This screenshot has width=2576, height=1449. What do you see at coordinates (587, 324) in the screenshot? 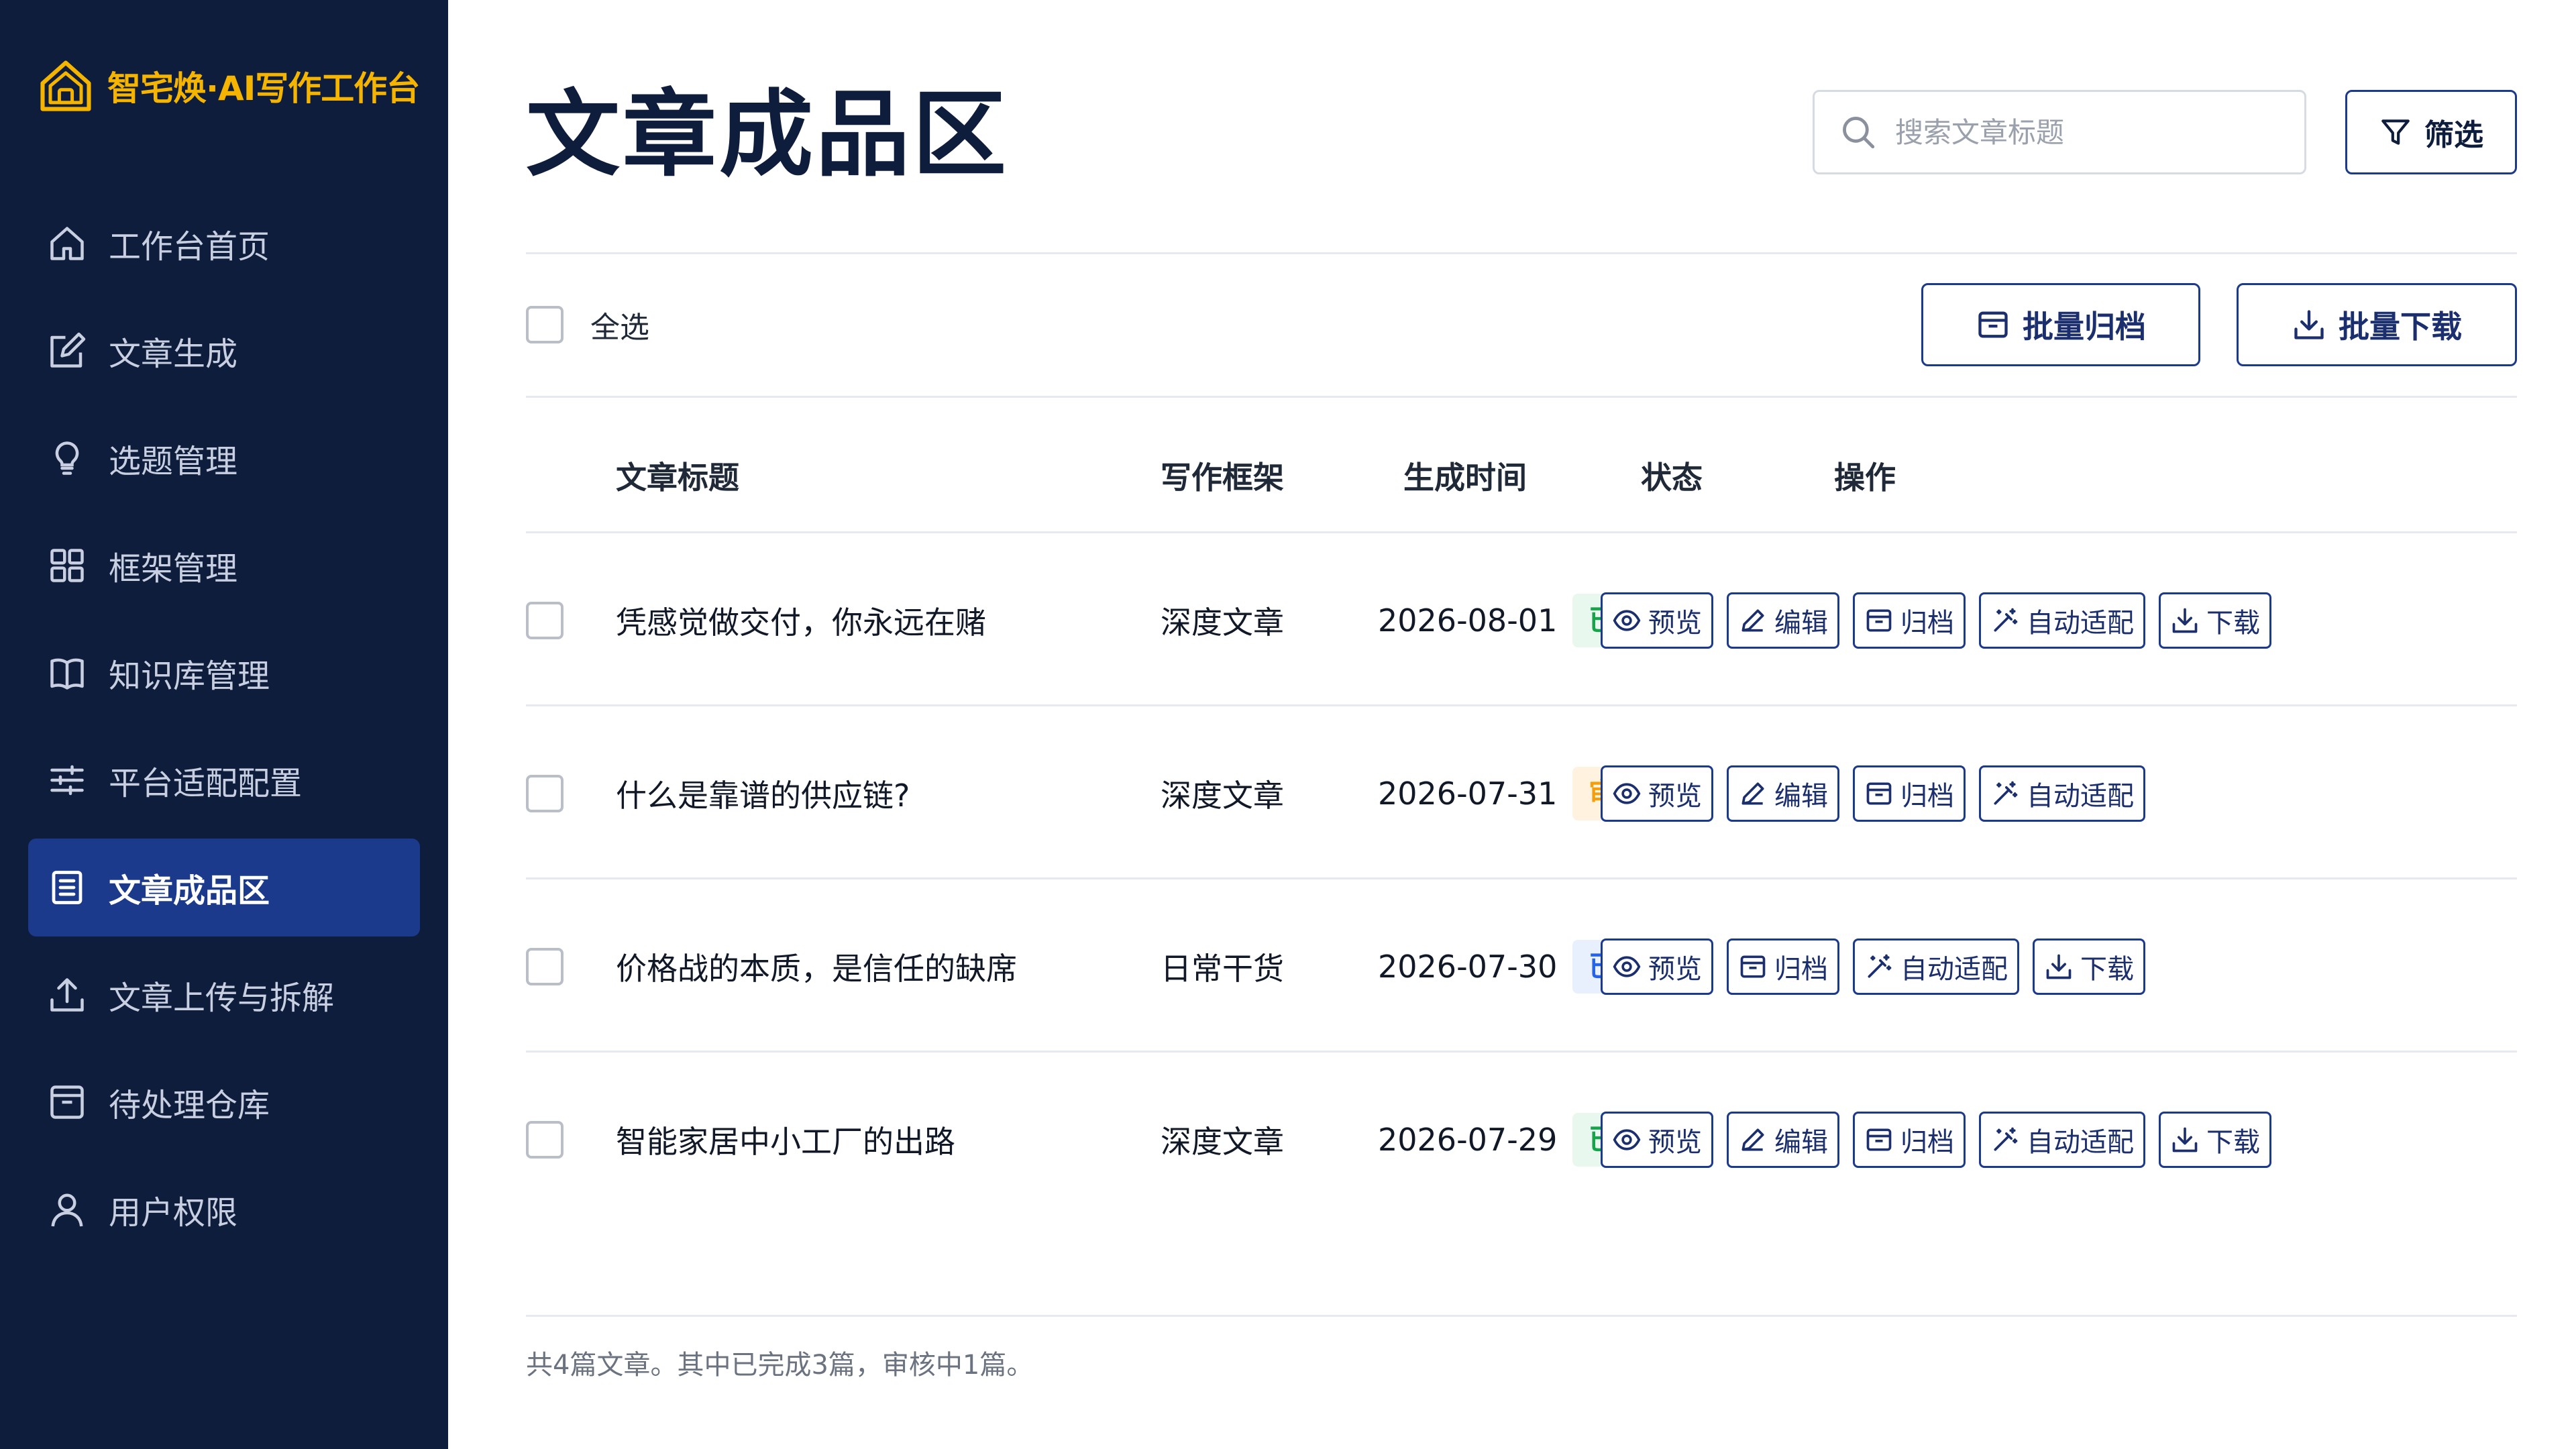
I see `select-all: 全选` at bounding box center [587, 324].